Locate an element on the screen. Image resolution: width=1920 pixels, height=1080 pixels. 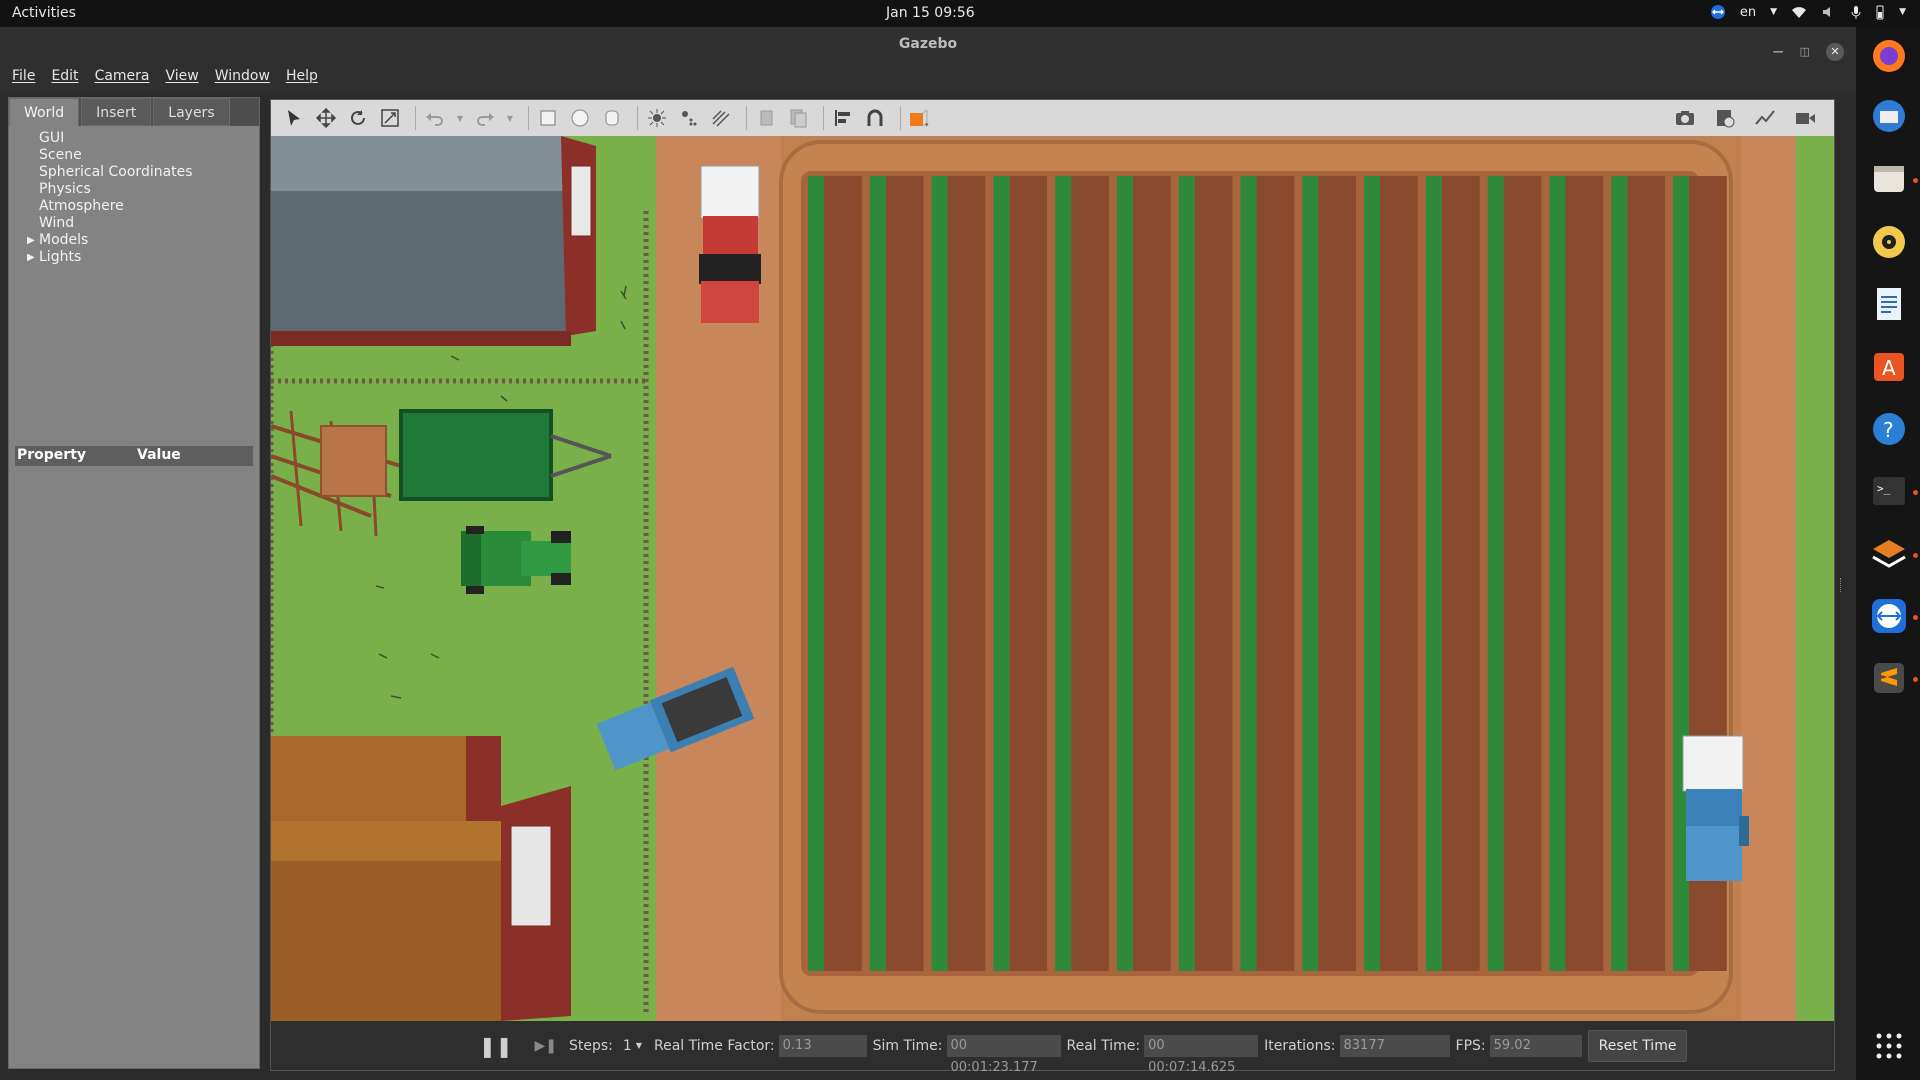
thunderbird-icon is located at coordinates (1889, 116).